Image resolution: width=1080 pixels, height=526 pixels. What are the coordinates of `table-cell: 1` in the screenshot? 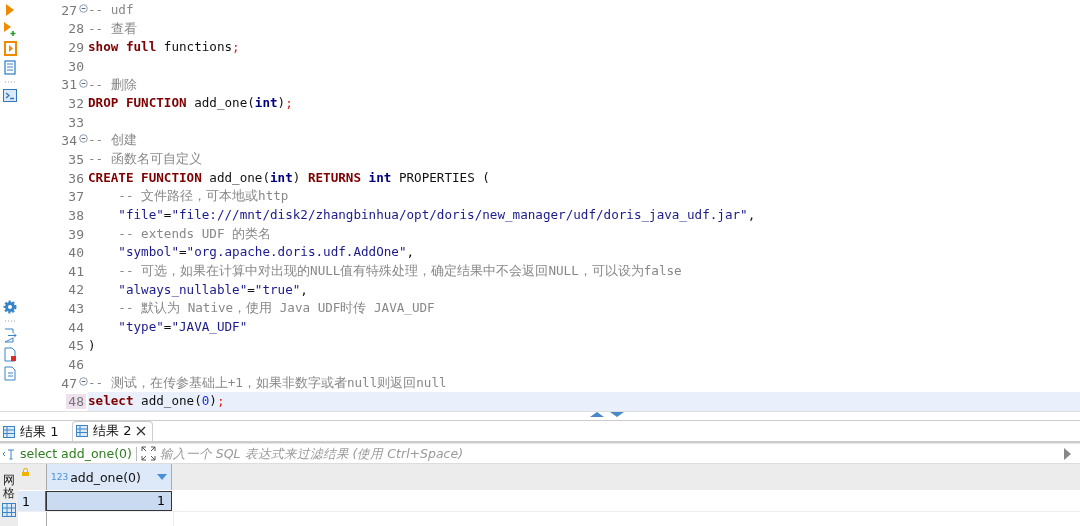 It's located at (109, 501).